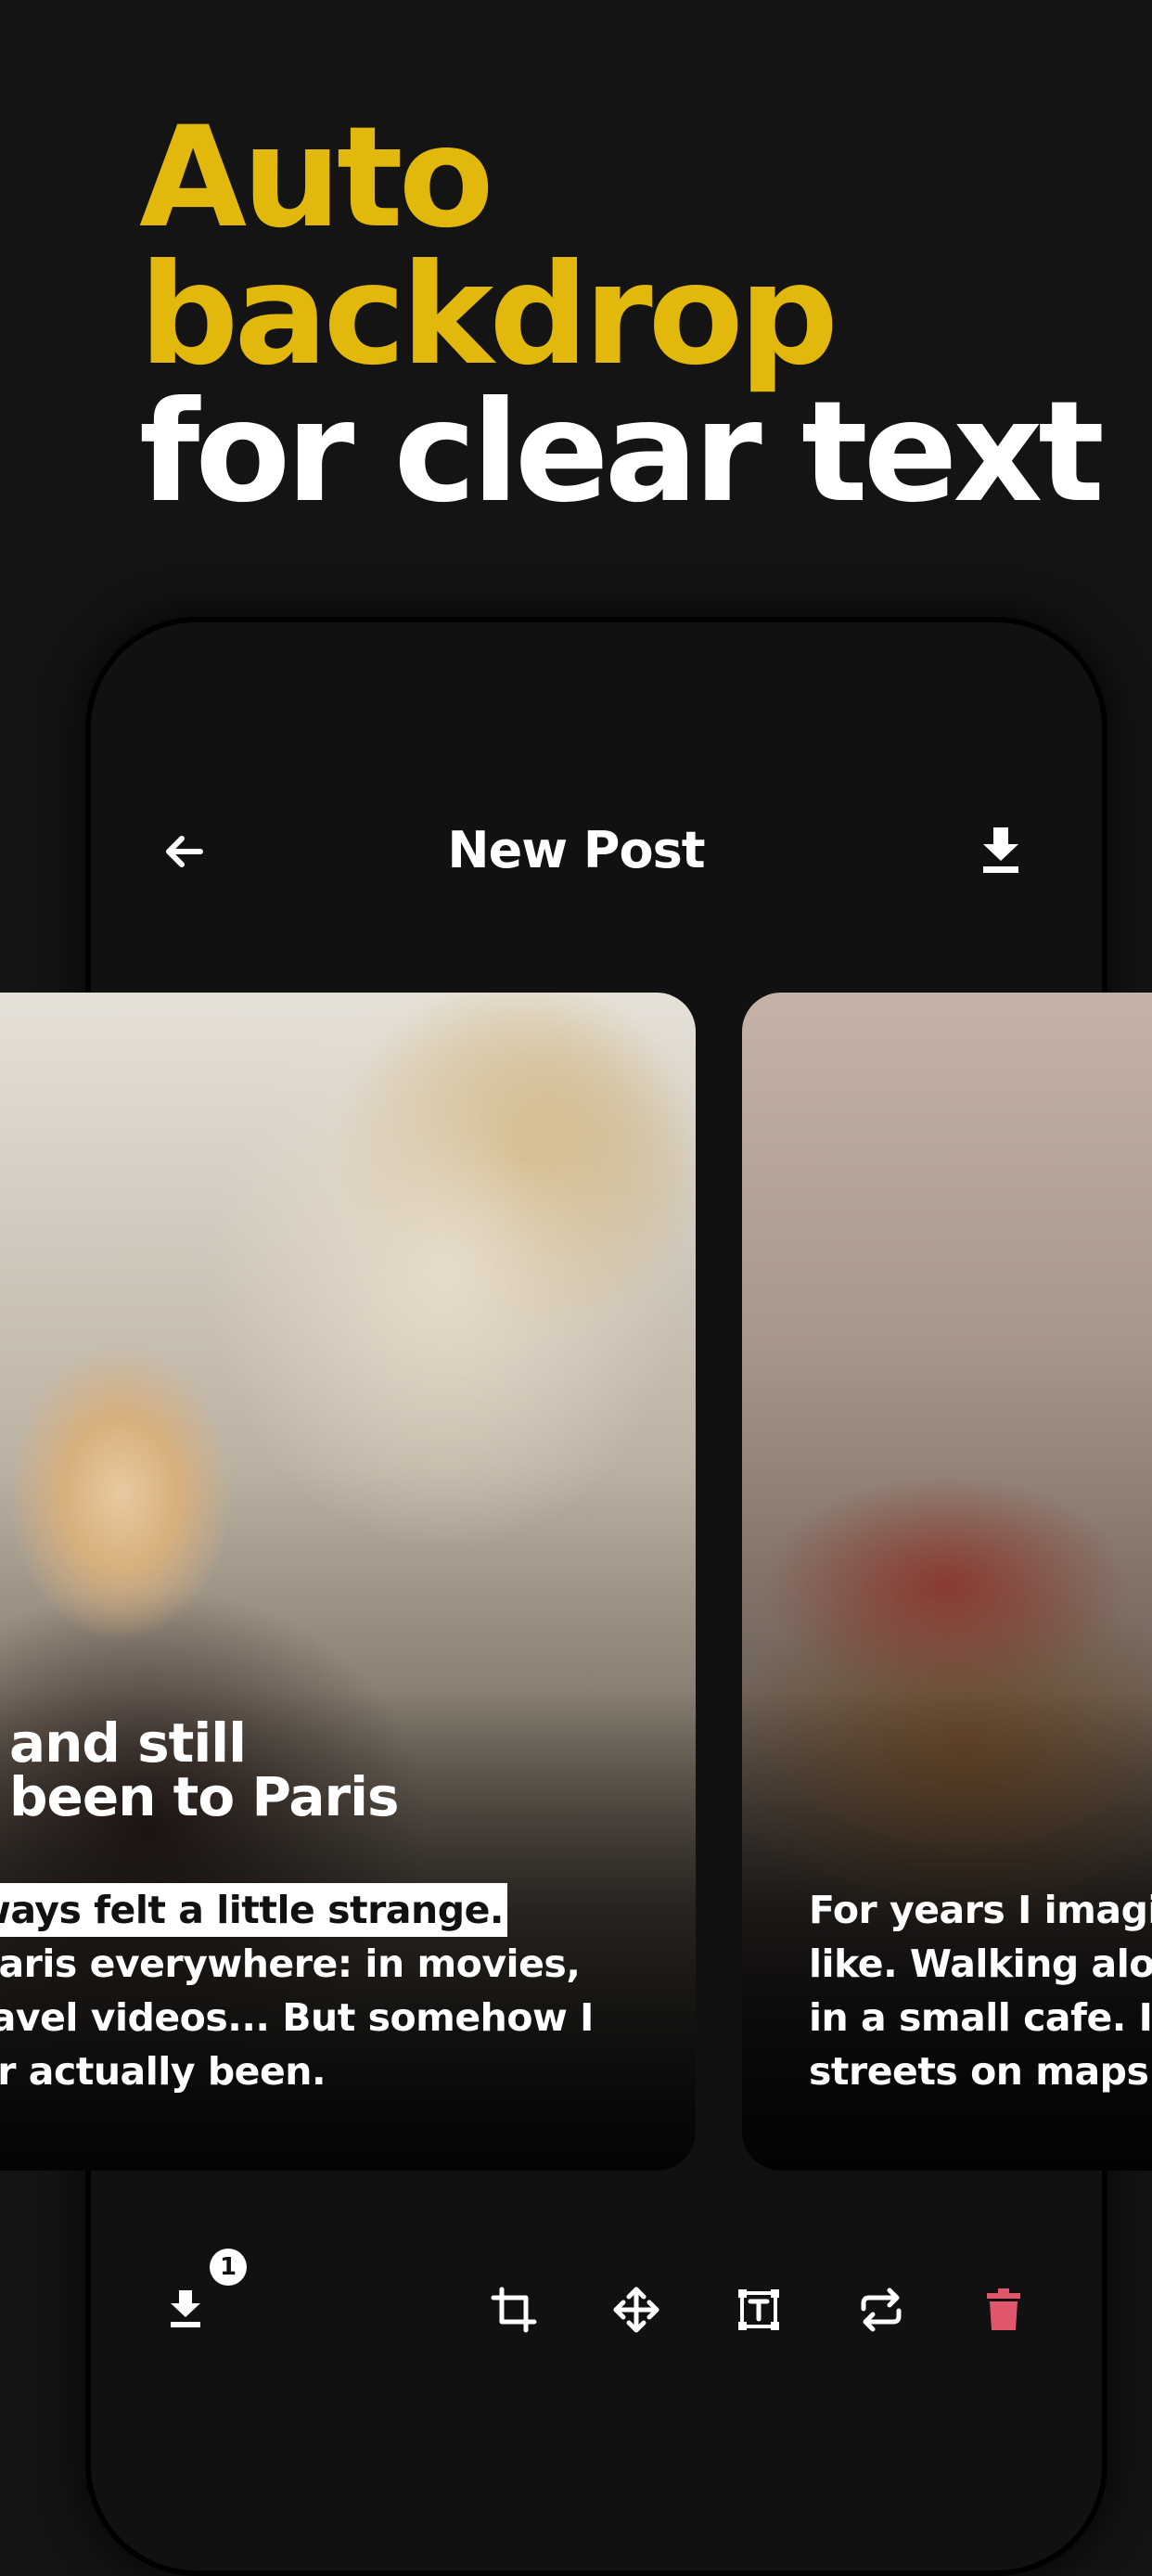  I want to click on card-body-line: in a small cafe. I, so click(980, 2017).